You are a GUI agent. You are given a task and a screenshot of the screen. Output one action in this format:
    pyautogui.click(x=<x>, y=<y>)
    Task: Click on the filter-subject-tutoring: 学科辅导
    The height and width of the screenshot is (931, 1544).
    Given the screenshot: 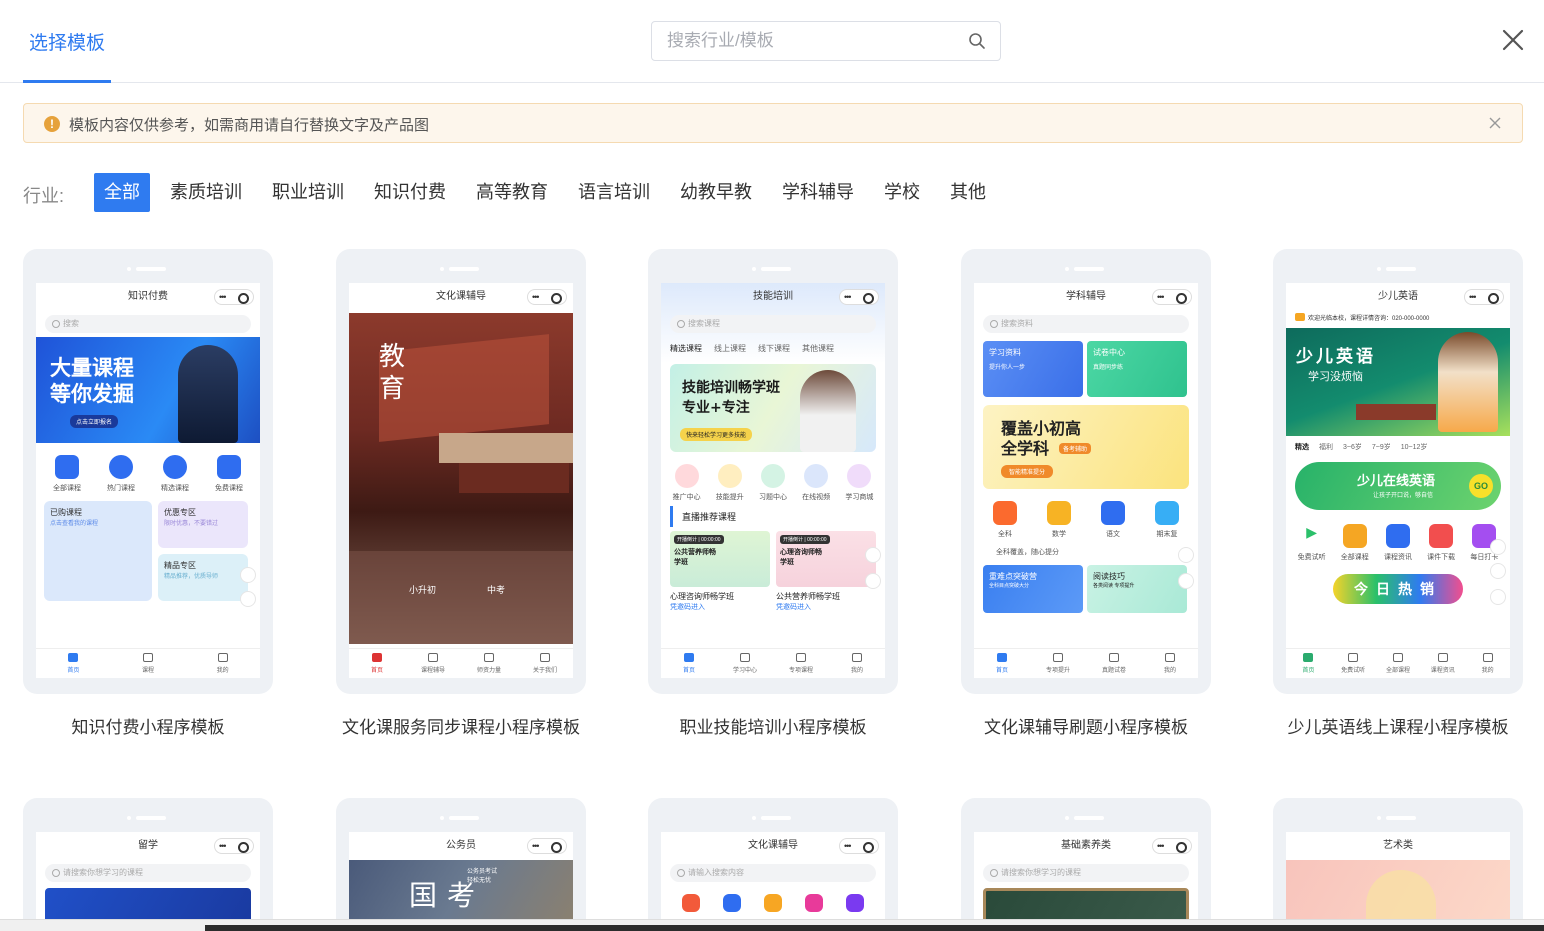 What is the action you would take?
    pyautogui.click(x=818, y=192)
    